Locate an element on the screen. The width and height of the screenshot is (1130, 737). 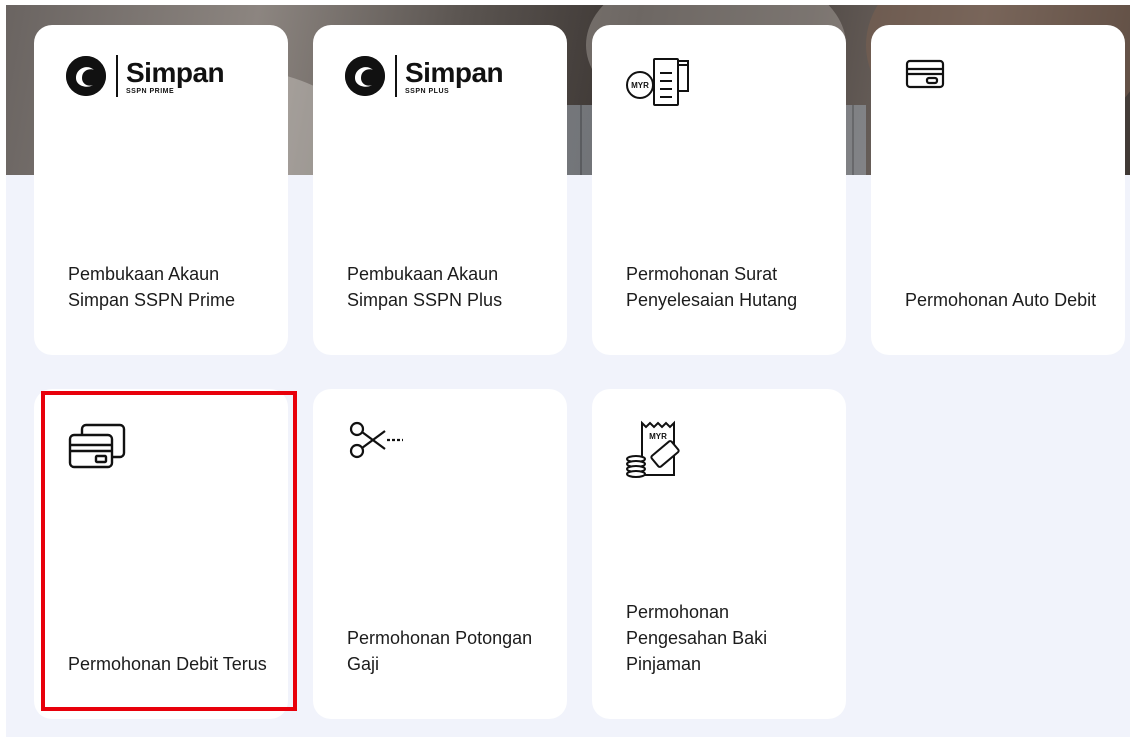
simpan-sspn-plus-logo: Simpan SSPN PLUS is located at coordinates (424, 76).